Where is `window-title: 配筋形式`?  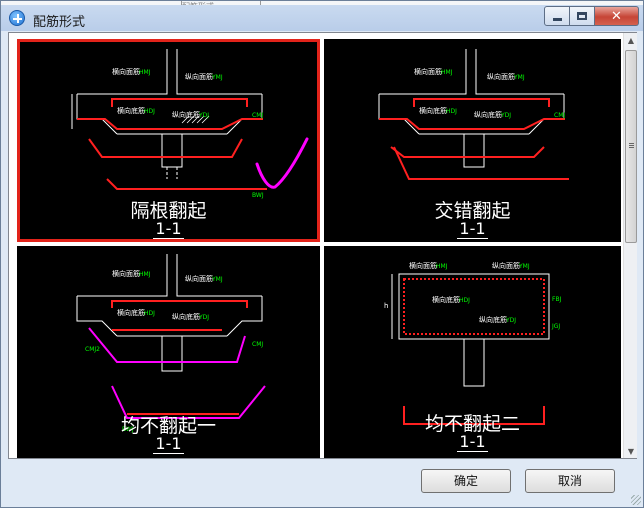
window-title: 配筋形式 is located at coordinates (59, 22).